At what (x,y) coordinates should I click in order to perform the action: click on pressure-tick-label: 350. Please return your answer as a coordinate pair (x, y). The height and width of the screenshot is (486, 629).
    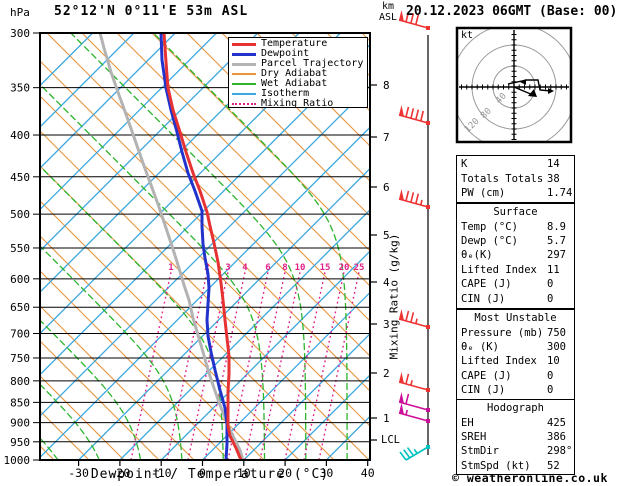
    Looking at the image, I should click on (20, 88).